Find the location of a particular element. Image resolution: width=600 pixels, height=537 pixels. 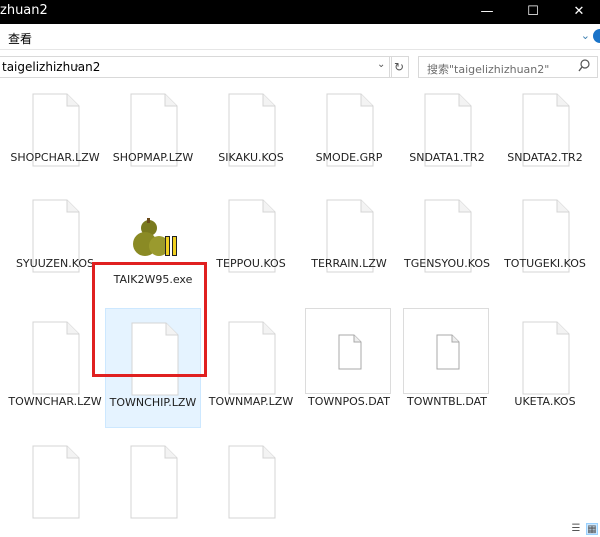

file-item: TOWNPOS.DAT is located at coordinates (349, 368).